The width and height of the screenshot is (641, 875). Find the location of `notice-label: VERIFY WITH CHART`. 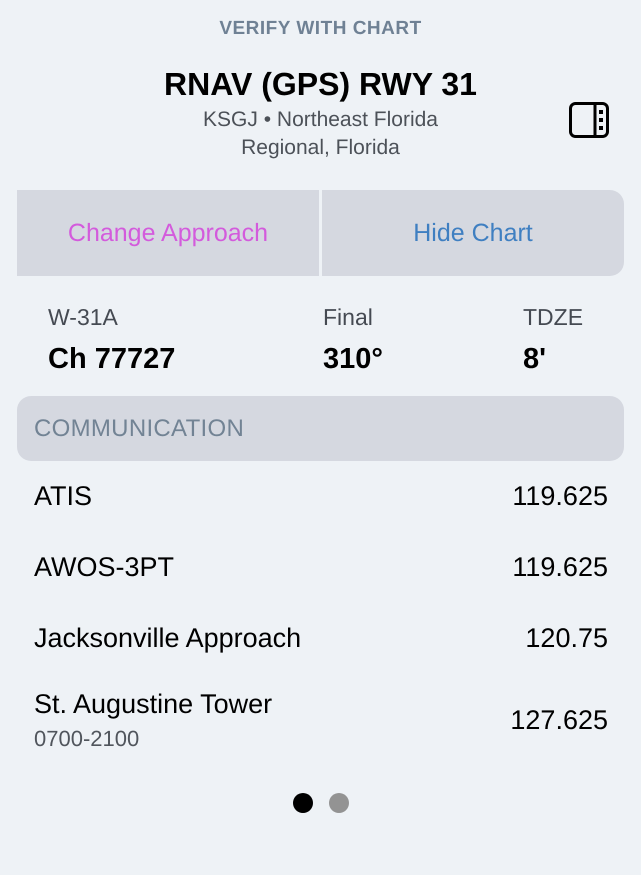

notice-label: VERIFY WITH CHART is located at coordinates (320, 29).